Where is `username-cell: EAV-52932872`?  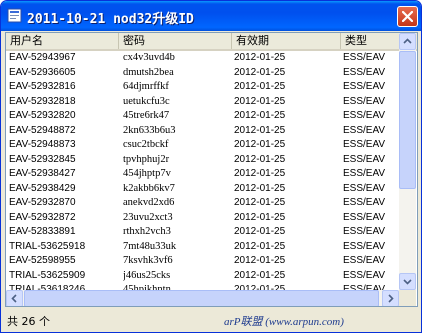
username-cell: EAV-52932872 is located at coordinates (42, 217).